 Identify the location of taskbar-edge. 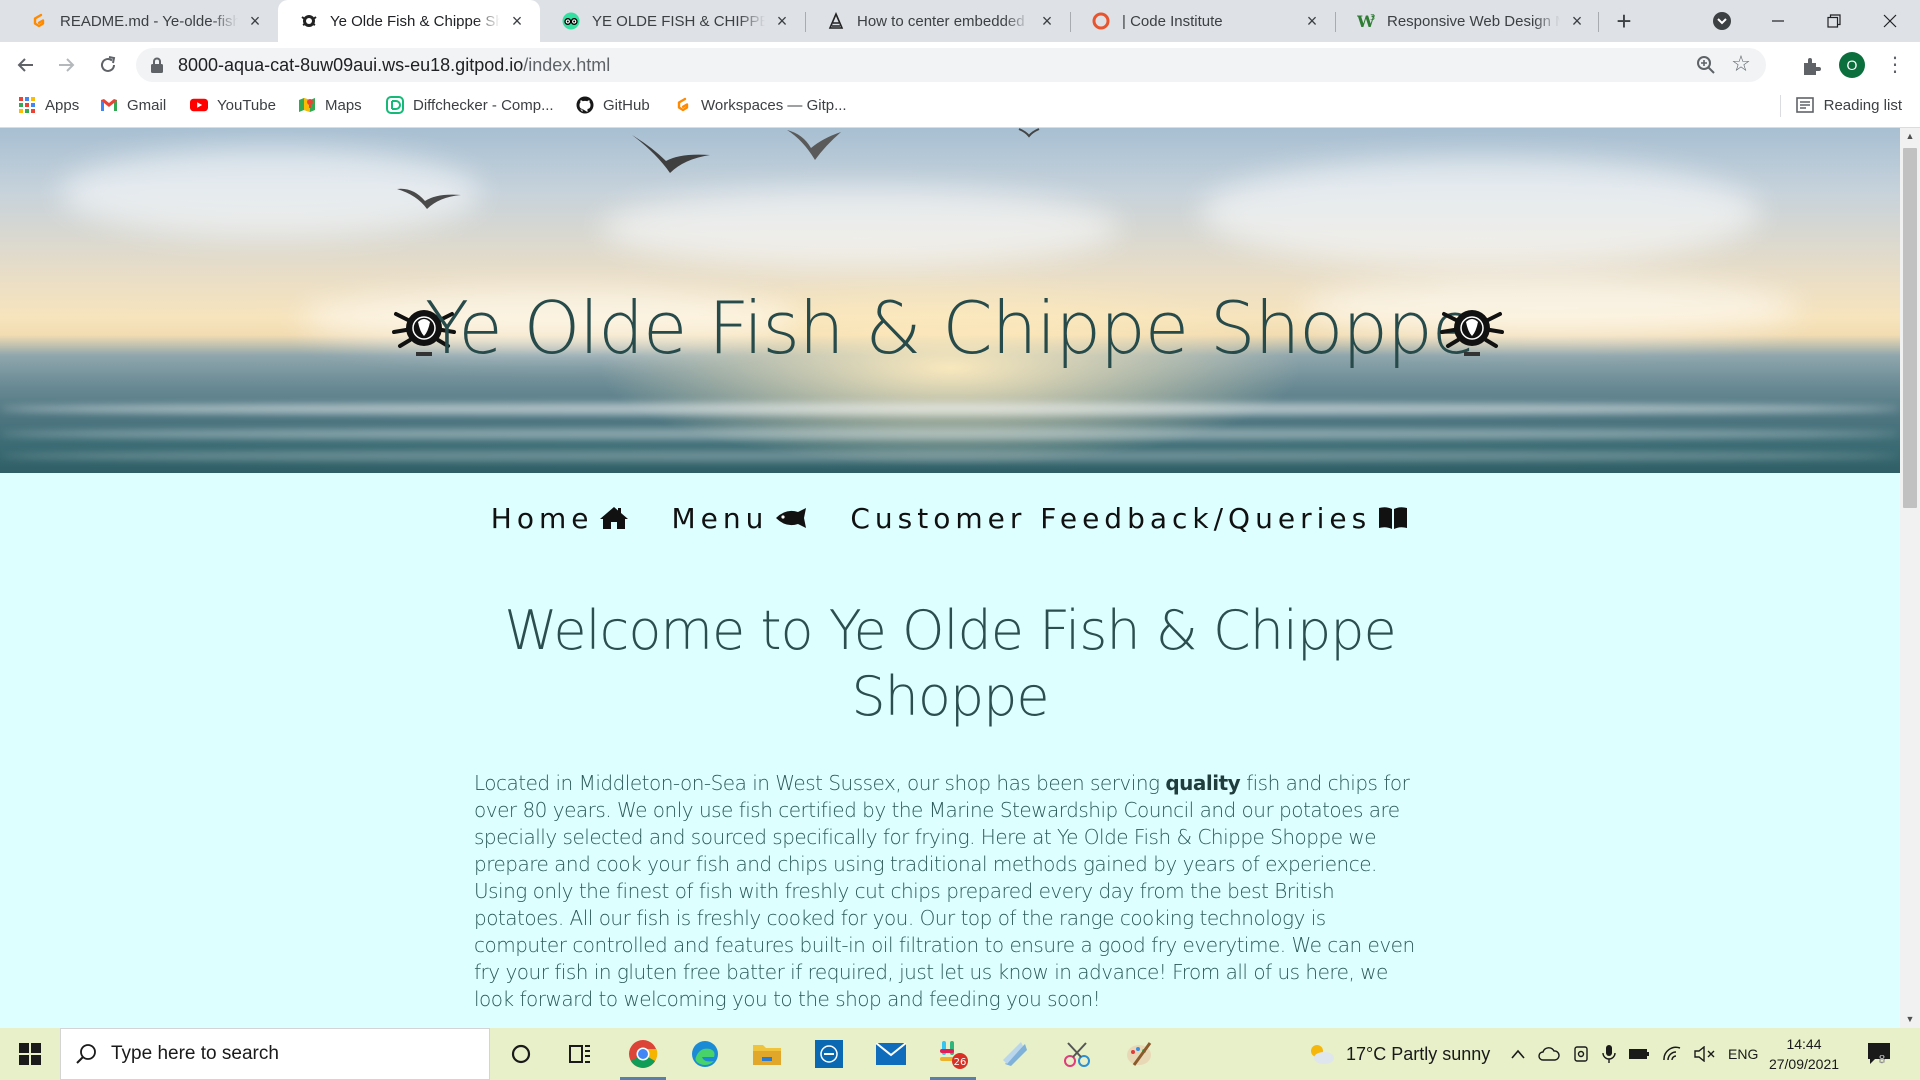
(705, 1054).